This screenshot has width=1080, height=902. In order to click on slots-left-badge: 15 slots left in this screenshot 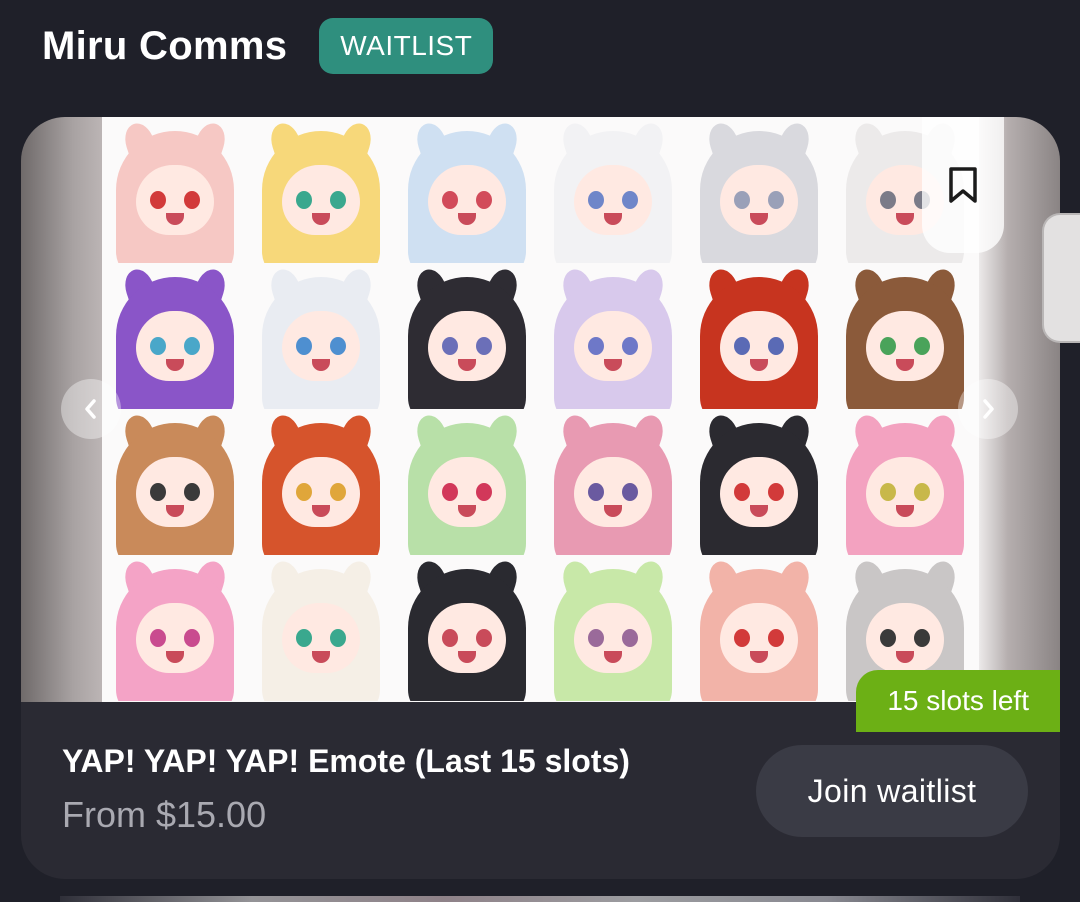, I will do `click(958, 701)`.